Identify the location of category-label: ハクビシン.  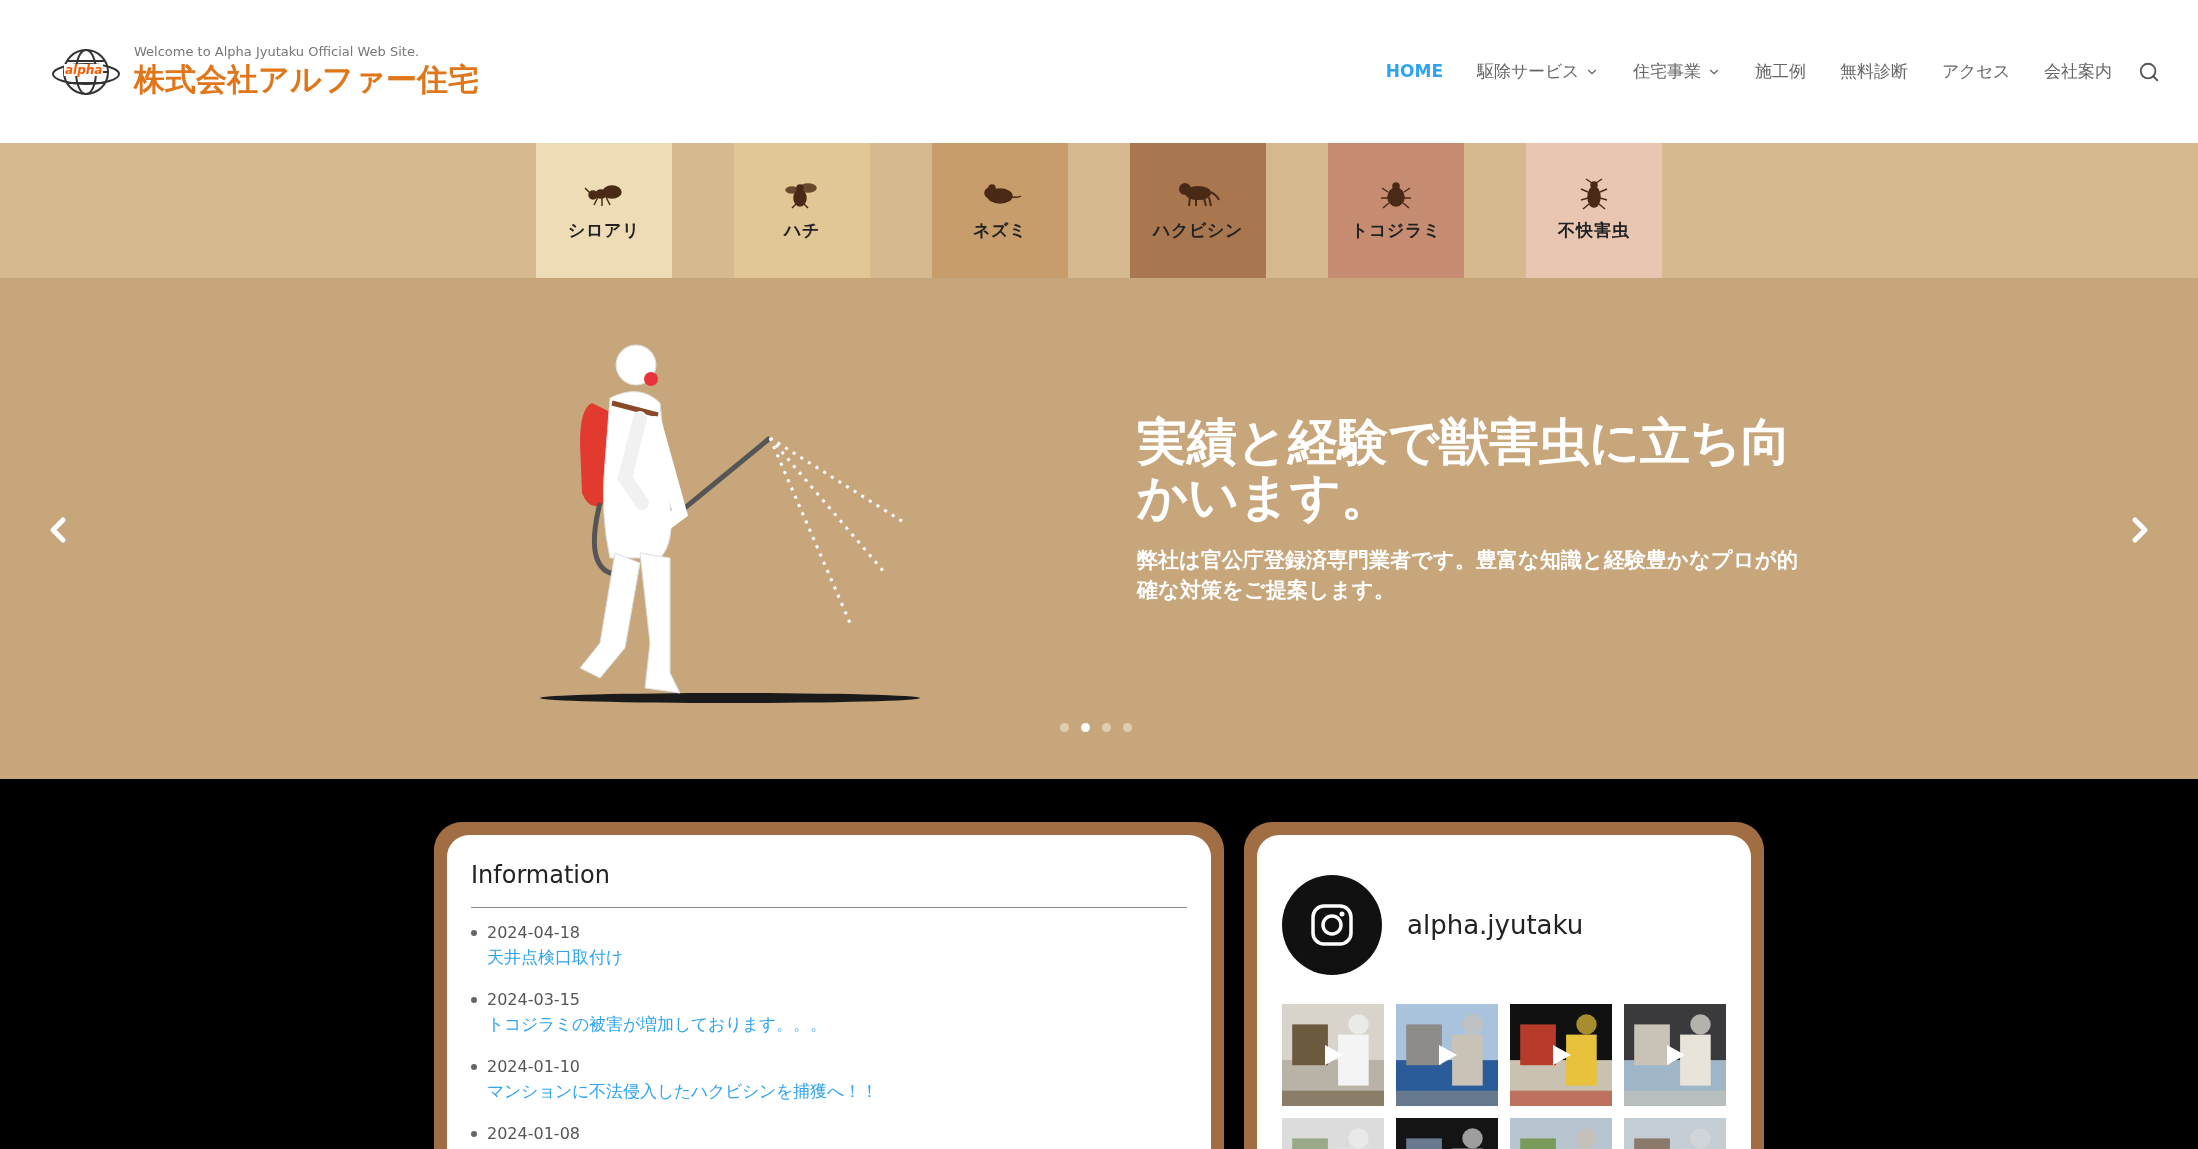
(1198, 230).